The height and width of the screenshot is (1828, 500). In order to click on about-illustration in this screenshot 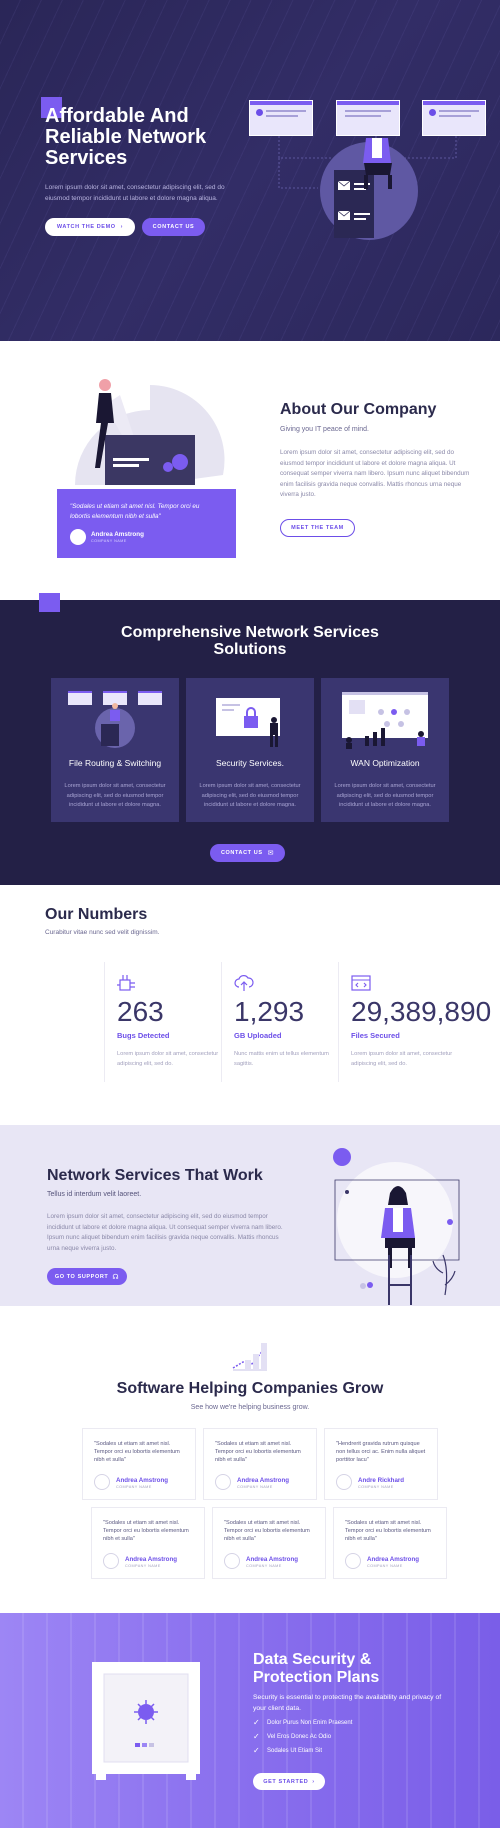, I will do `click(150, 432)`.